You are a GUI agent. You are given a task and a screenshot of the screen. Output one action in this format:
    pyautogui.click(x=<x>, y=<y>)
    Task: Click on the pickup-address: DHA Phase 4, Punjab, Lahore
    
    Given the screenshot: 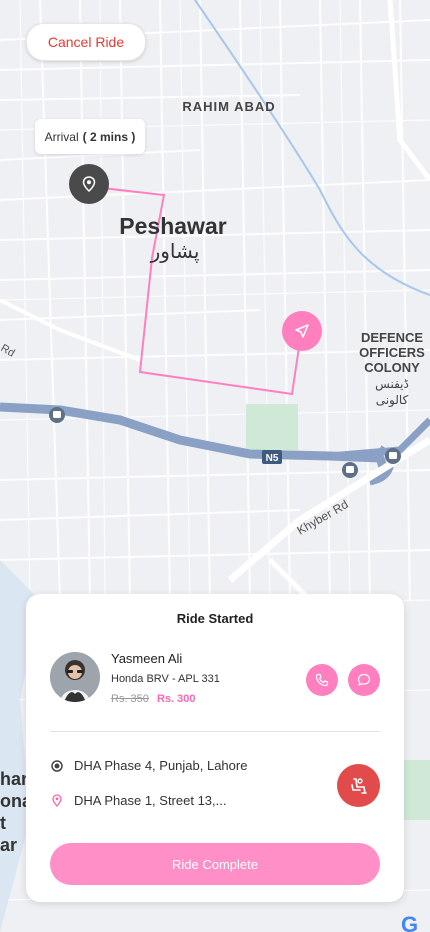 What is the action you would take?
    pyautogui.click(x=161, y=765)
    